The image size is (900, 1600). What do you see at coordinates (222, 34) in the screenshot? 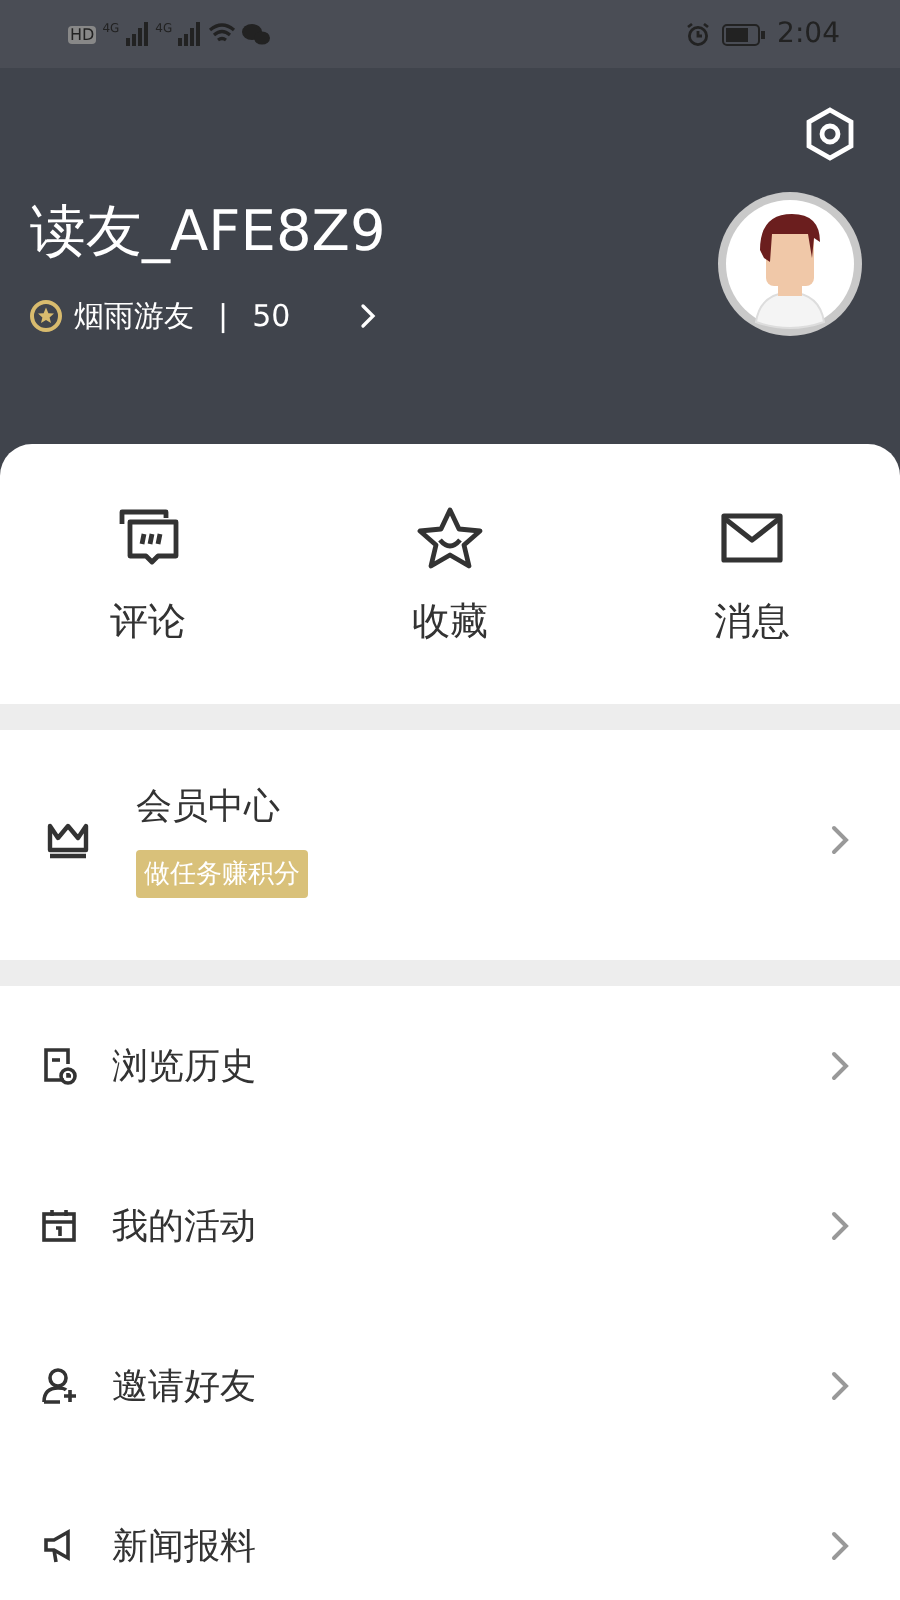
I see `wifi-icon` at bounding box center [222, 34].